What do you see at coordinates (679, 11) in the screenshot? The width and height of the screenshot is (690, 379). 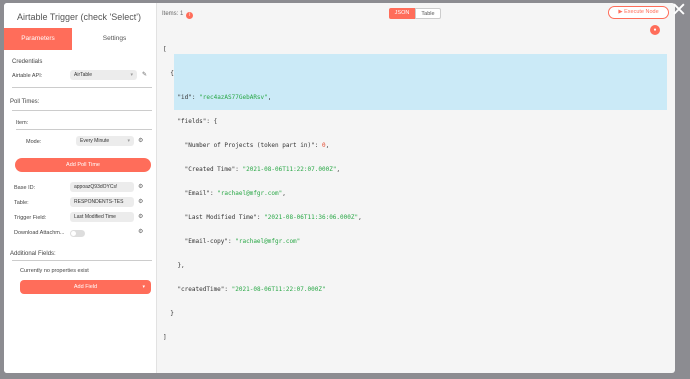 I see `close-icon: ✕` at bounding box center [679, 11].